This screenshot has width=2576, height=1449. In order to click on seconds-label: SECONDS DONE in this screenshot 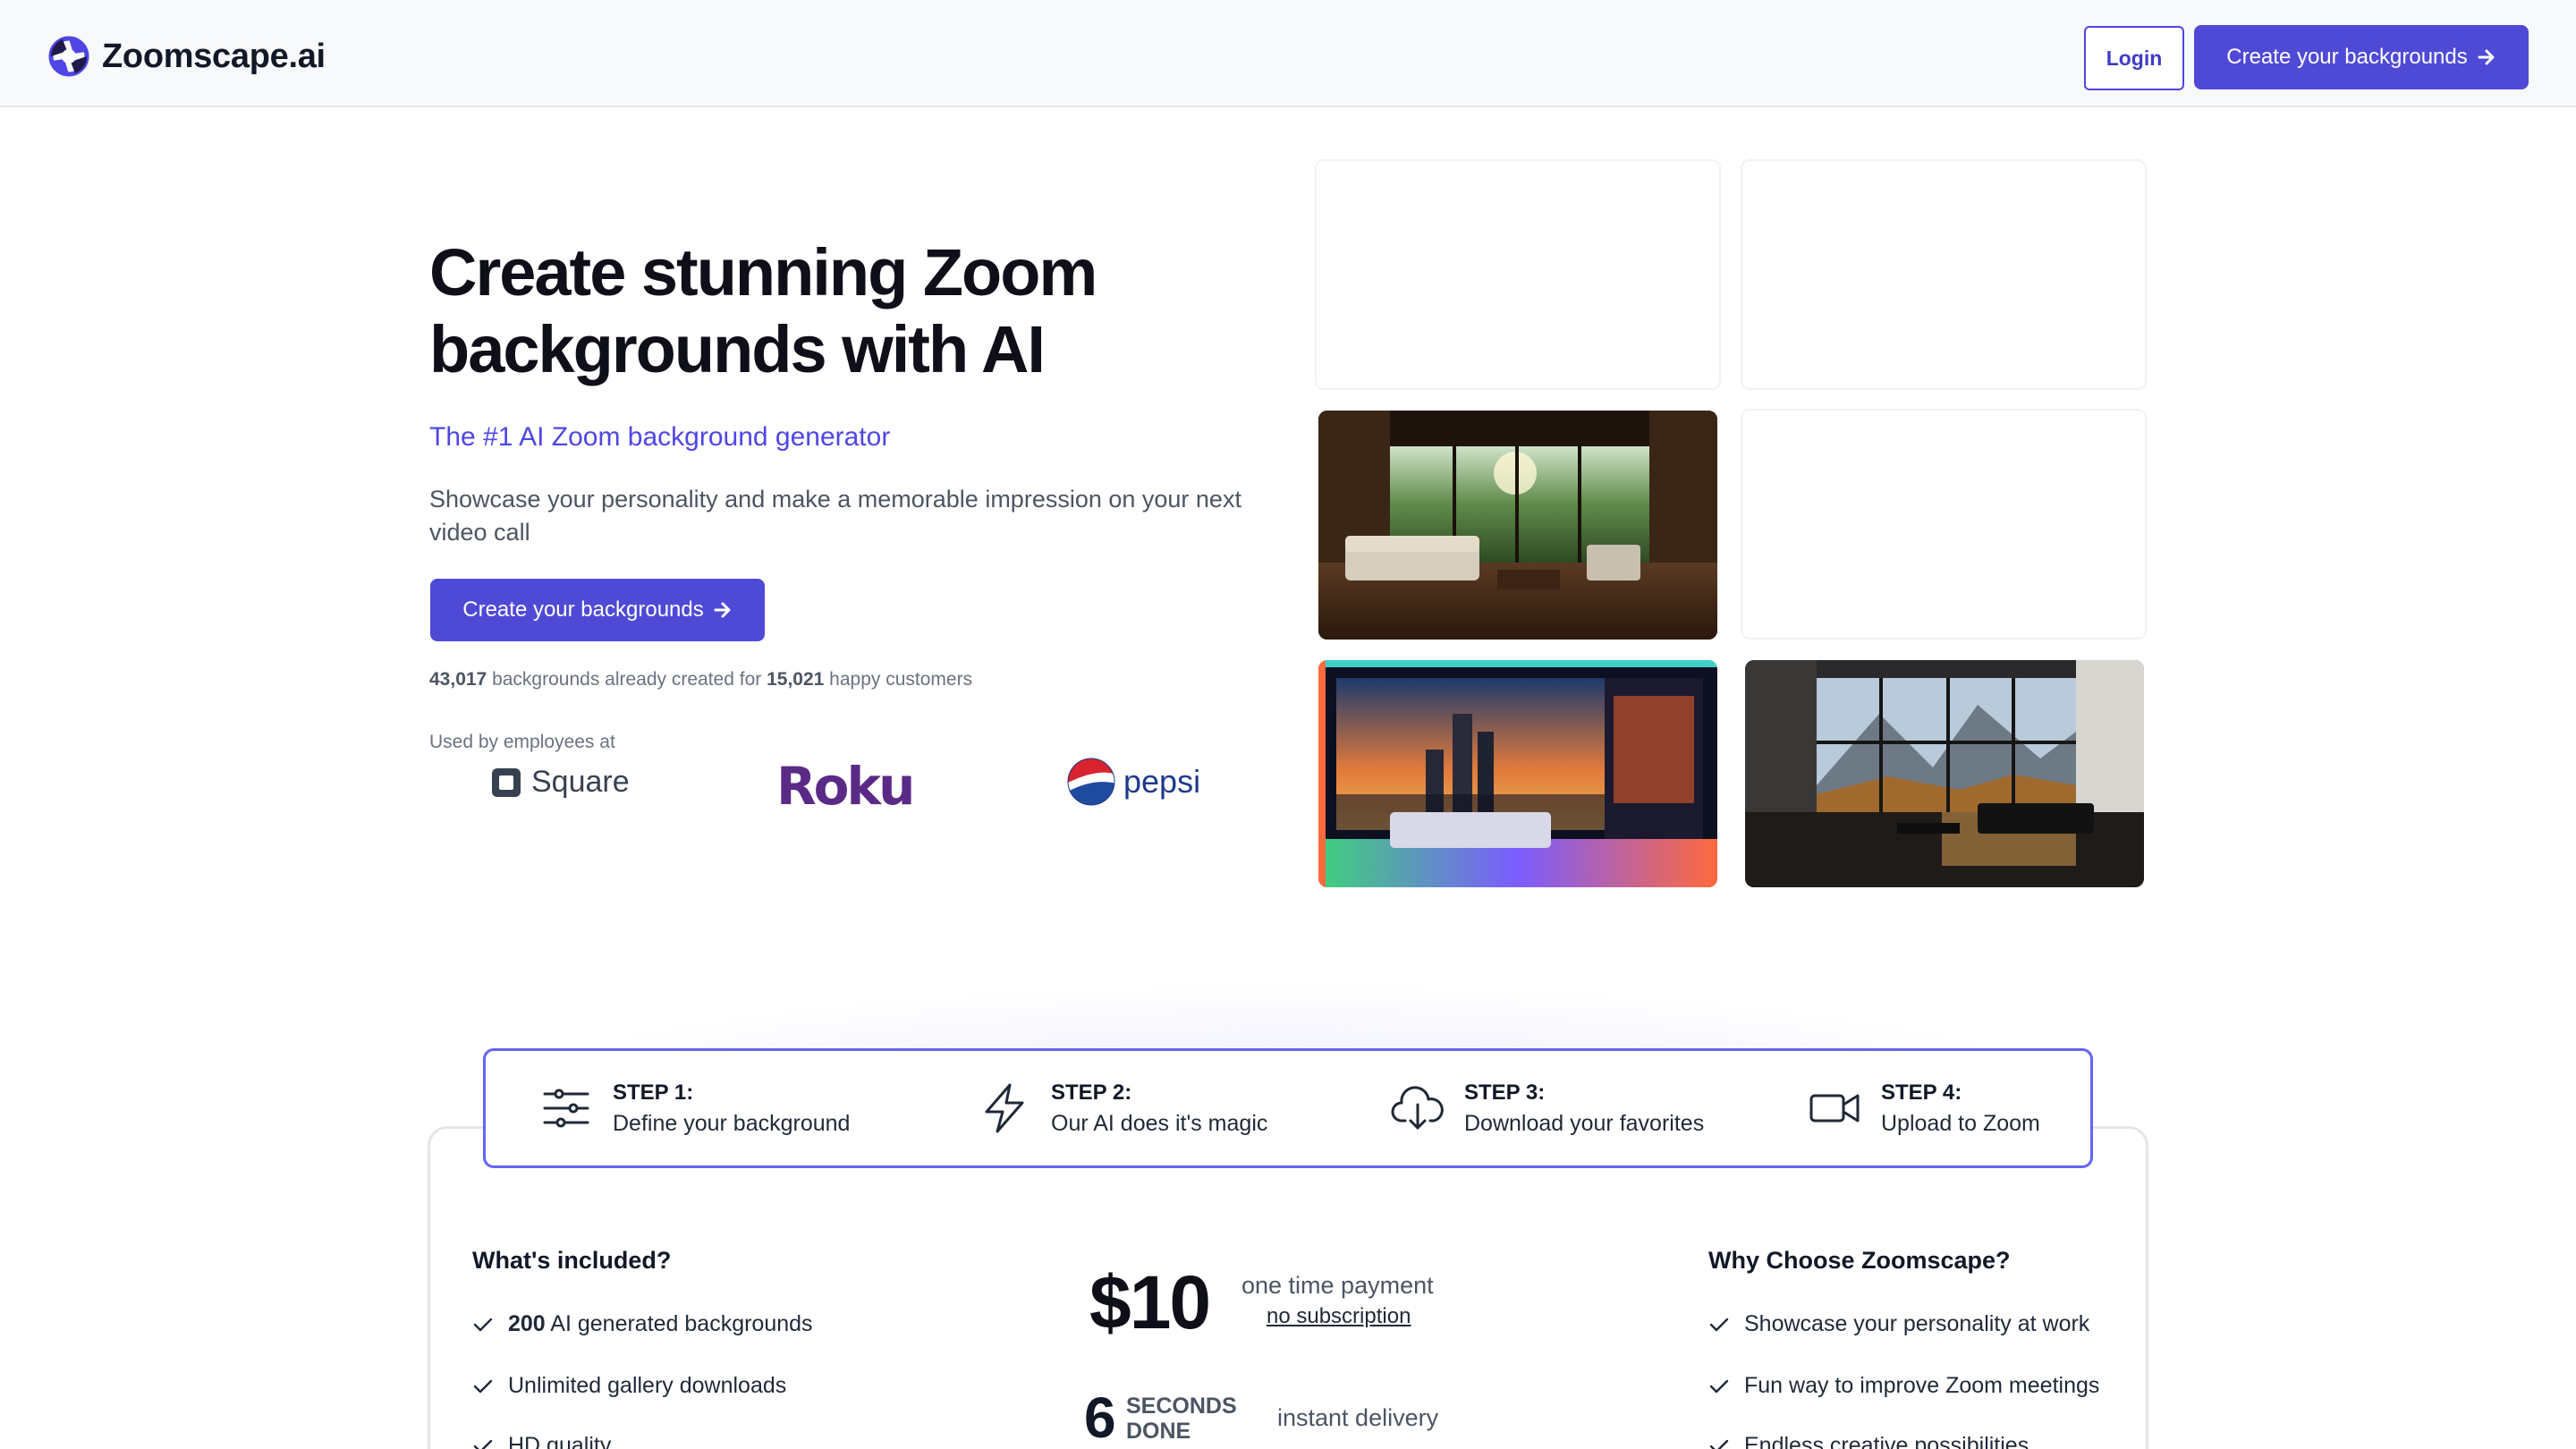, I will do `click(1181, 1419)`.